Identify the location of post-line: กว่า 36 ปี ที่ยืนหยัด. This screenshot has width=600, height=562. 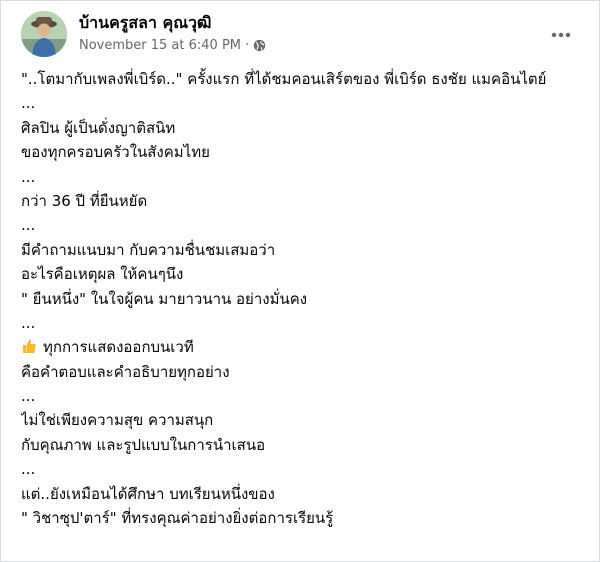
(84, 200).